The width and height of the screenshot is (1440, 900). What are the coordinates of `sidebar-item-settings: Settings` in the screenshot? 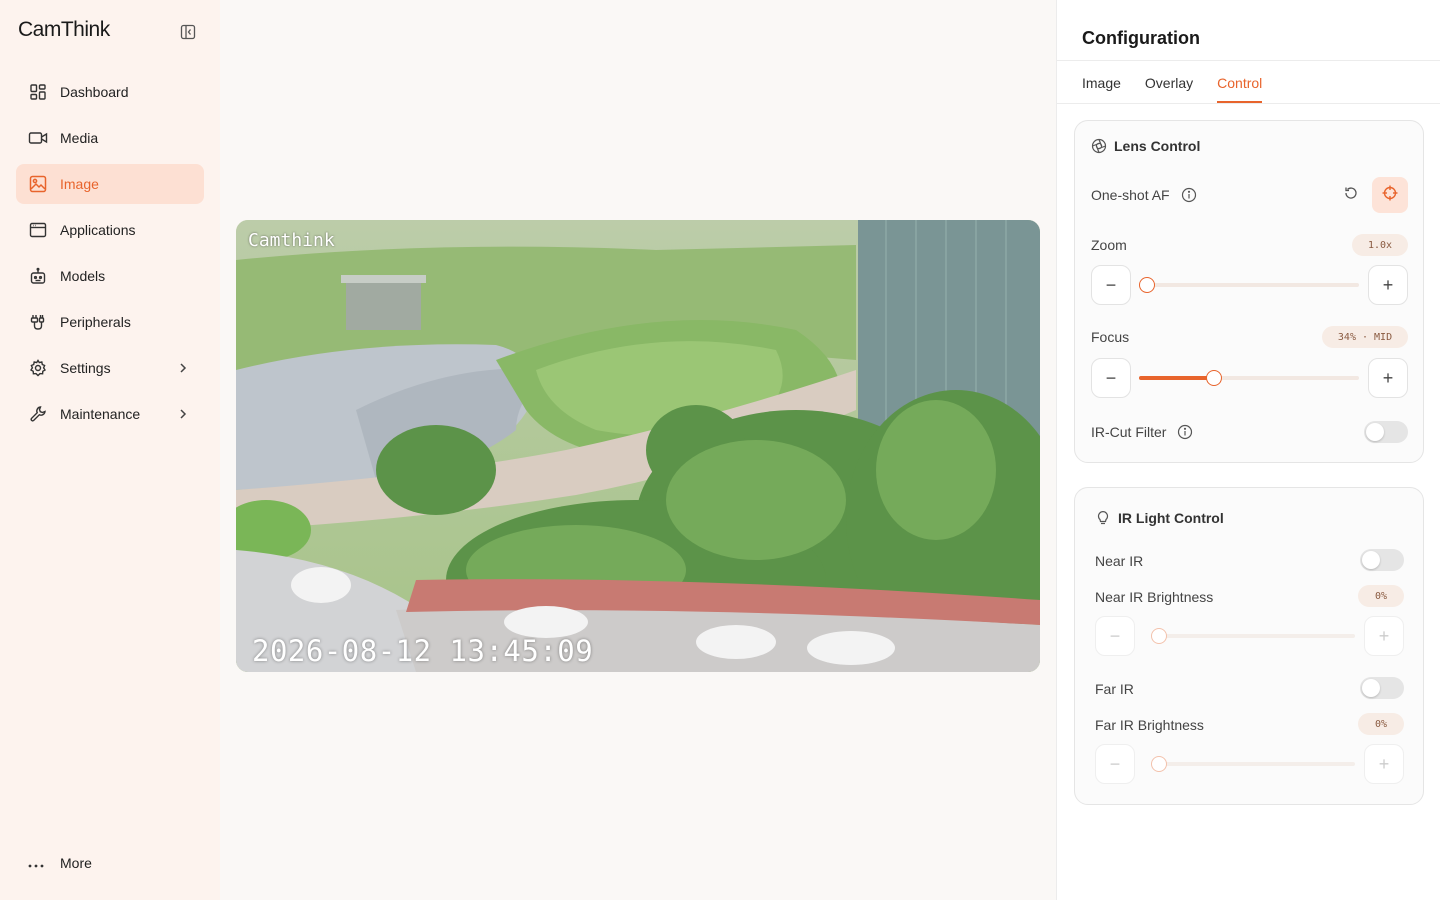 It's located at (110, 368).